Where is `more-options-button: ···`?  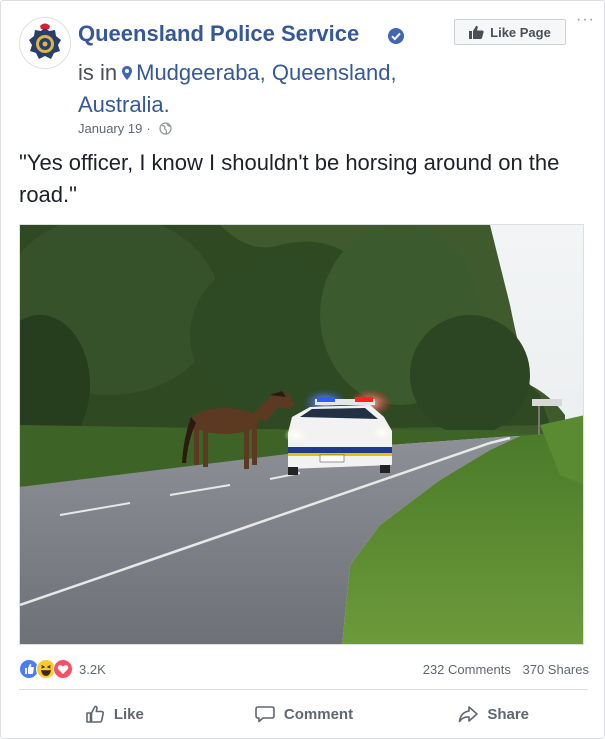 more-options-button: ··· is located at coordinates (587, 20).